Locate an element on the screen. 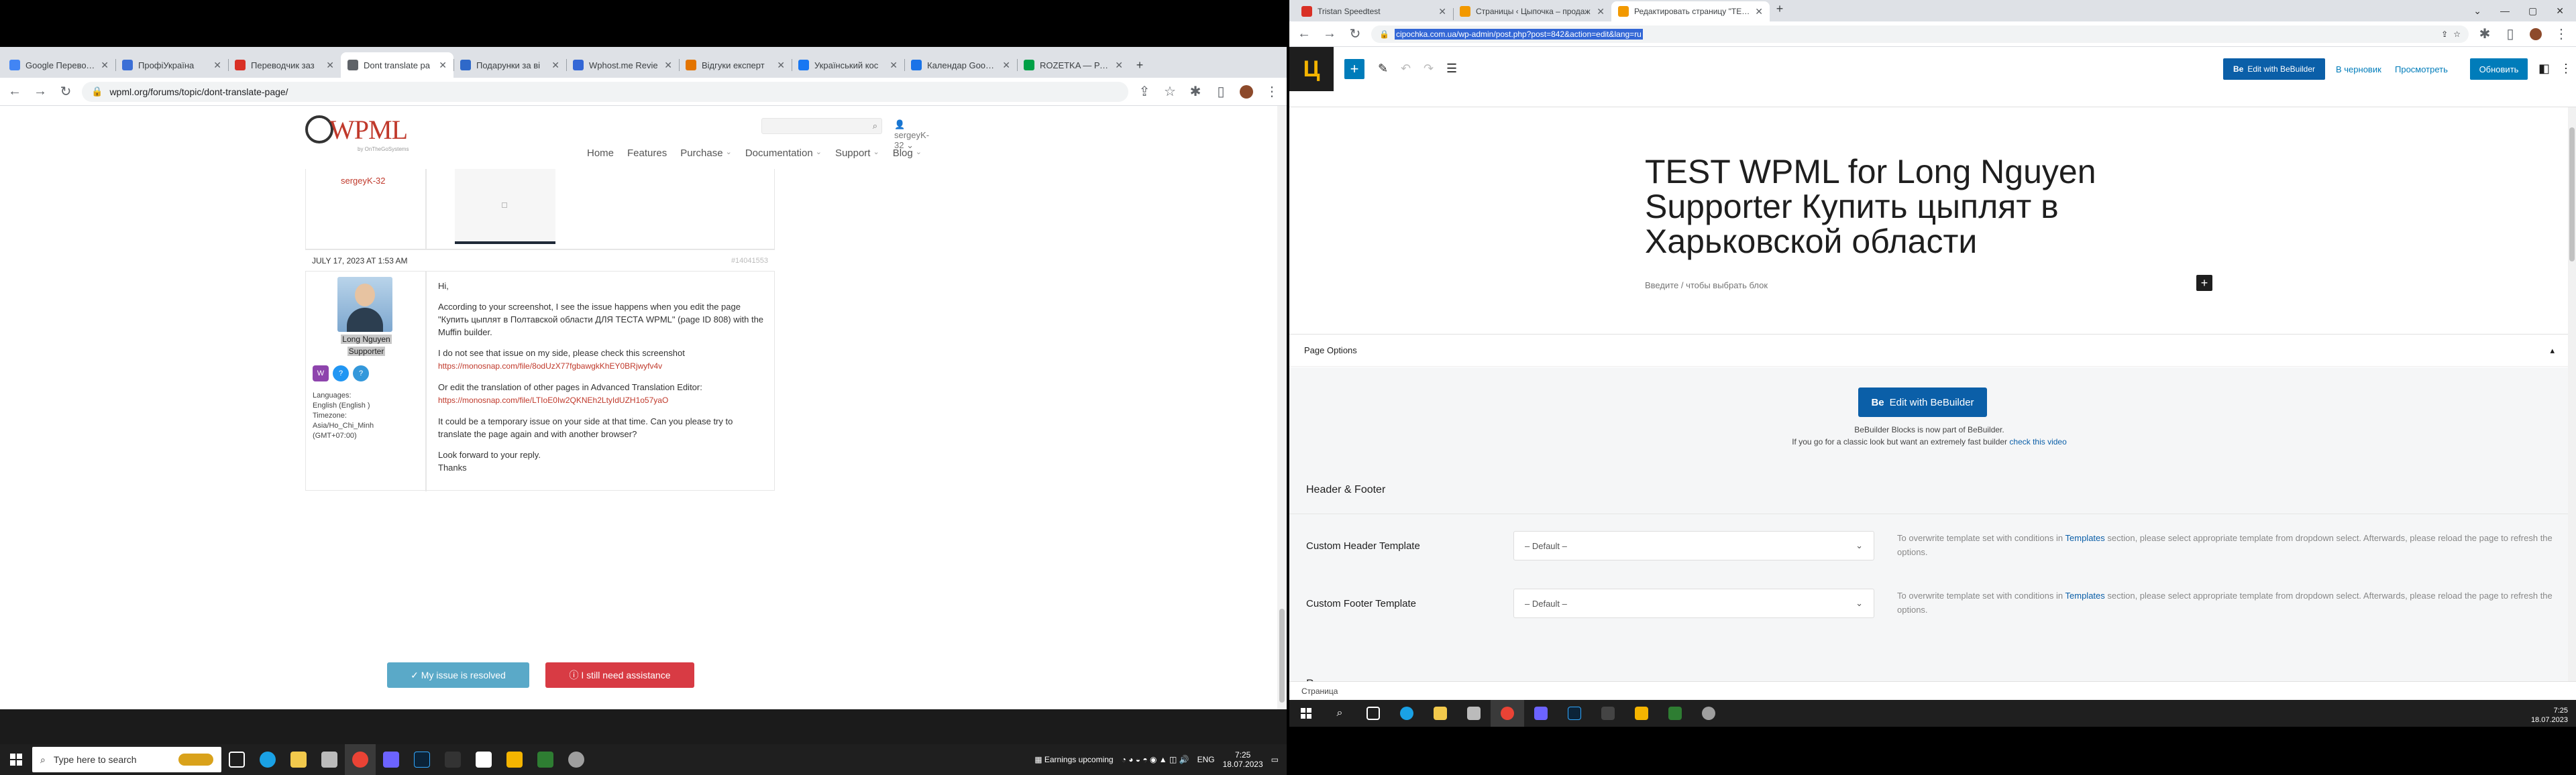 The width and height of the screenshot is (2576, 775). edit-with-bebuilder-large-button: Be Edit with BeBuilder is located at coordinates (1922, 402).